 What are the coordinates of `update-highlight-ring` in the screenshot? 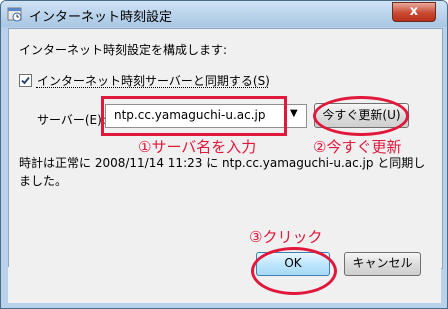 It's located at (361, 116).